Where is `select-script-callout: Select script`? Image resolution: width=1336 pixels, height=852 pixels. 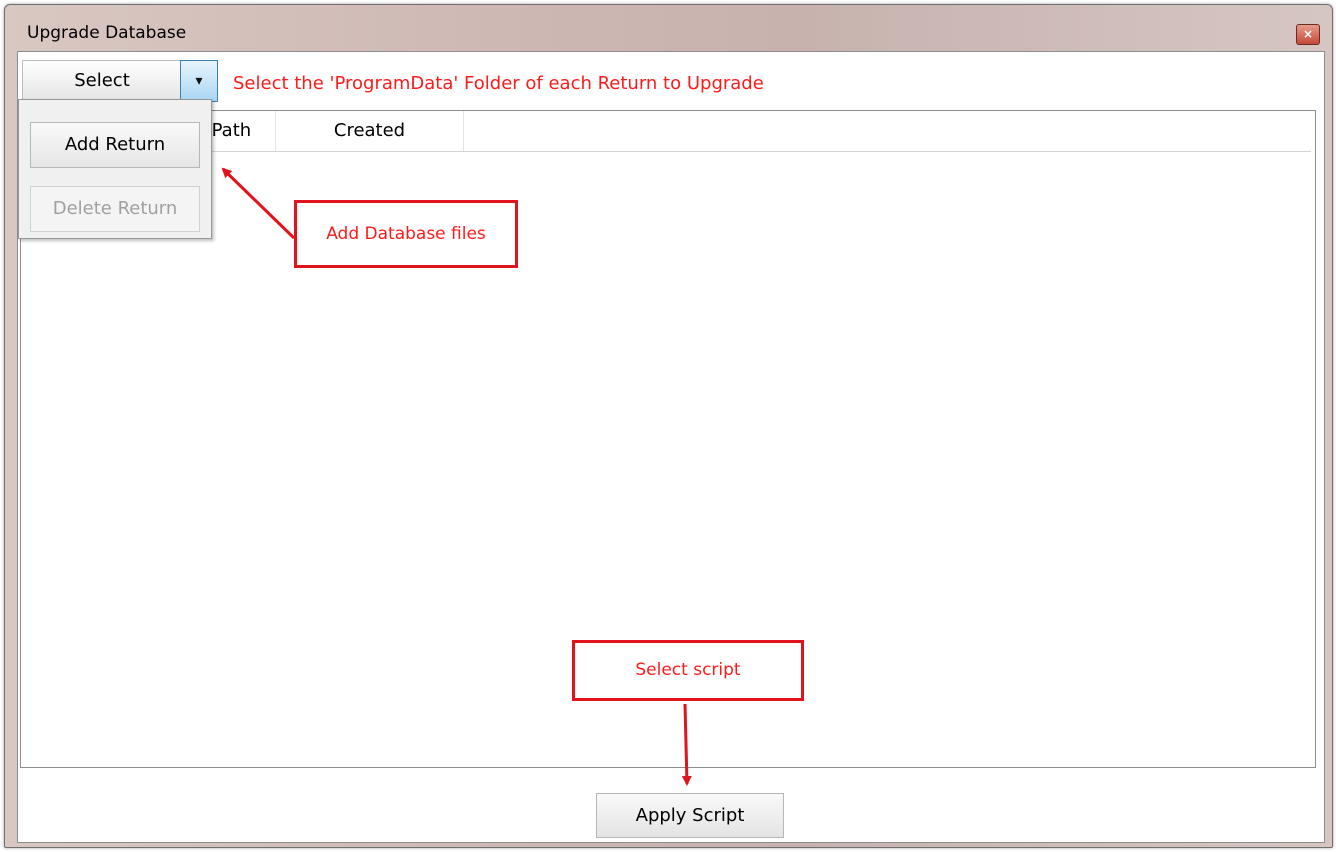
select-script-callout: Select script is located at coordinates (688, 670).